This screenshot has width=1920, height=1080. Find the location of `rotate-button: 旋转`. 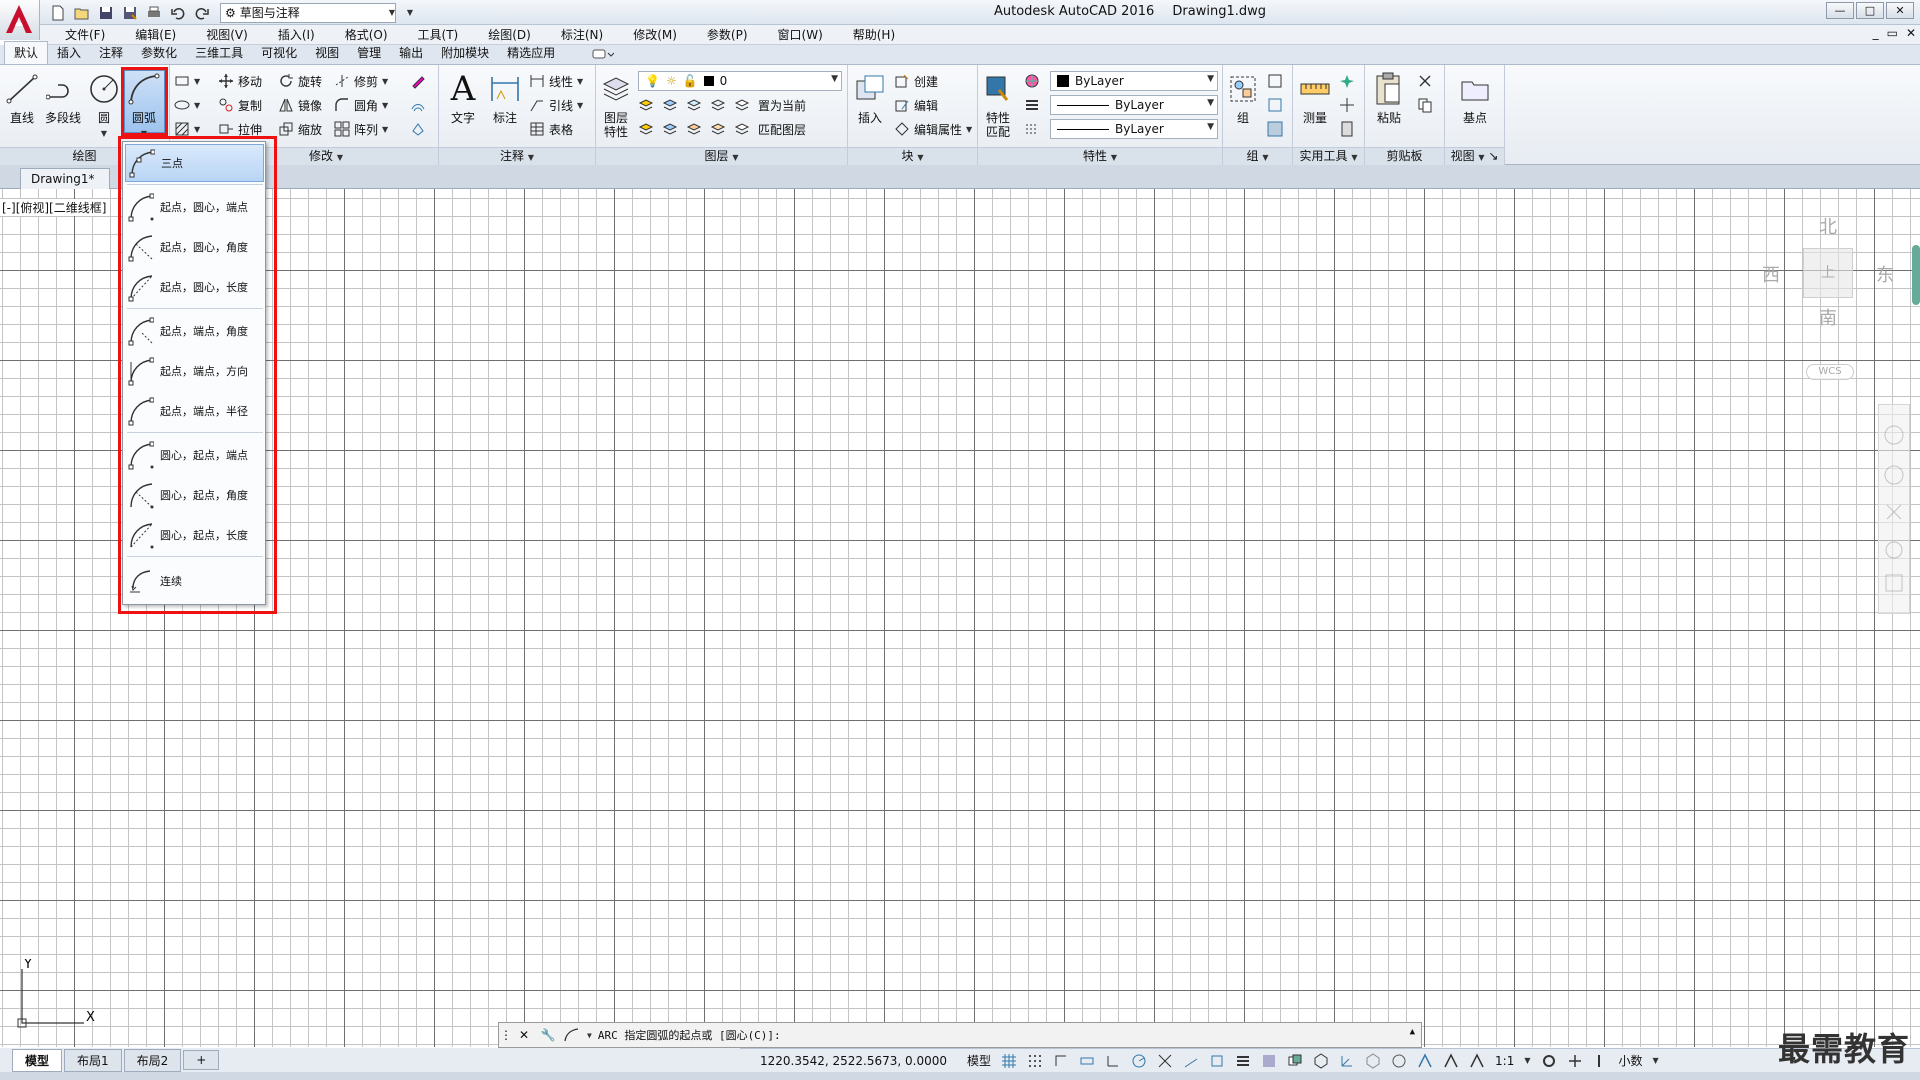

rotate-button: 旋转 is located at coordinates (300, 81).